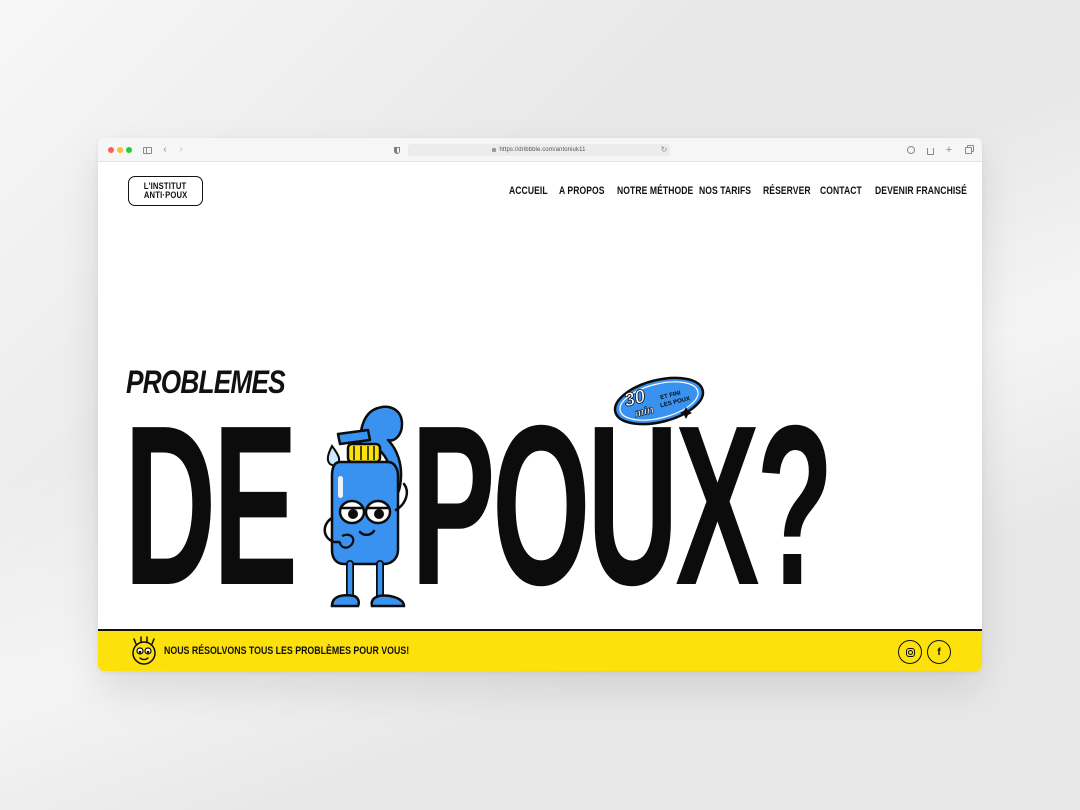 Image resolution: width=1080 pixels, height=810 pixels. What do you see at coordinates (365, 506) in the screenshot?
I see `mascot-soap-bottle-illustration` at bounding box center [365, 506].